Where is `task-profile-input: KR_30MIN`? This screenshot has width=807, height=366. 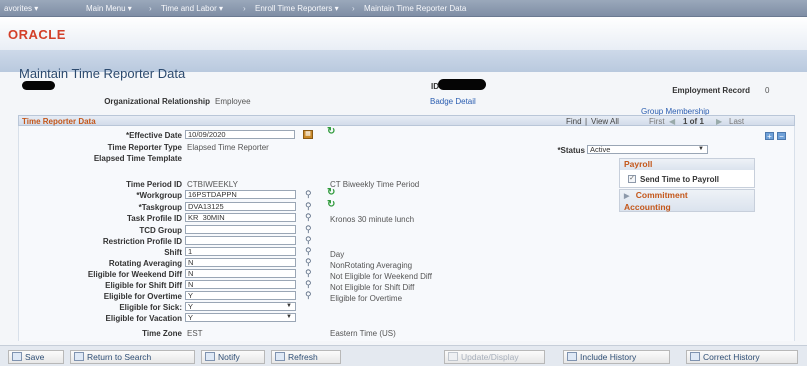 task-profile-input: KR_30MIN is located at coordinates (240, 217).